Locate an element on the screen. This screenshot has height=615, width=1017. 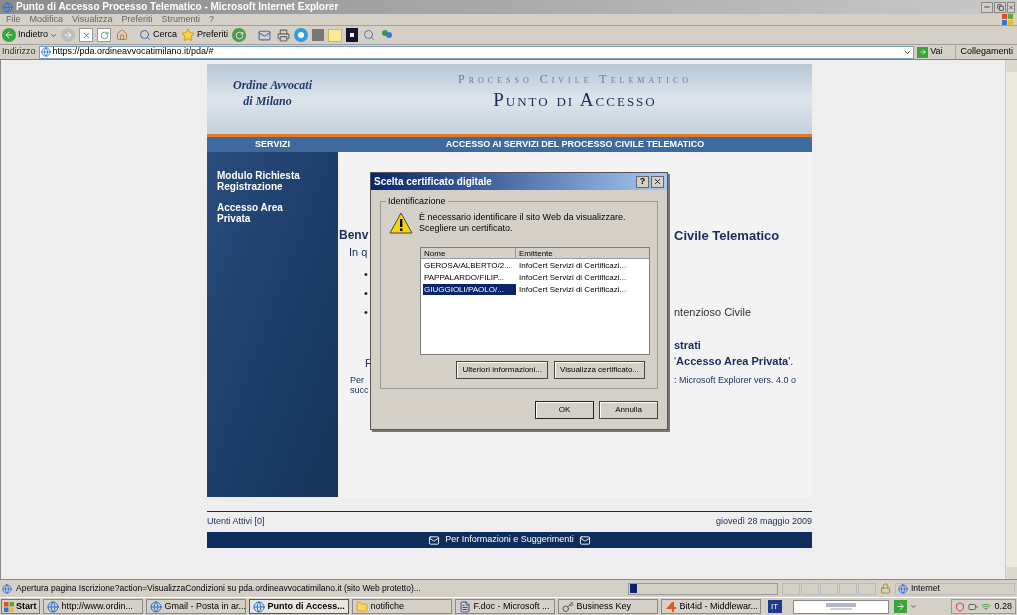
scrollbar is located at coordinates (1011, 319).